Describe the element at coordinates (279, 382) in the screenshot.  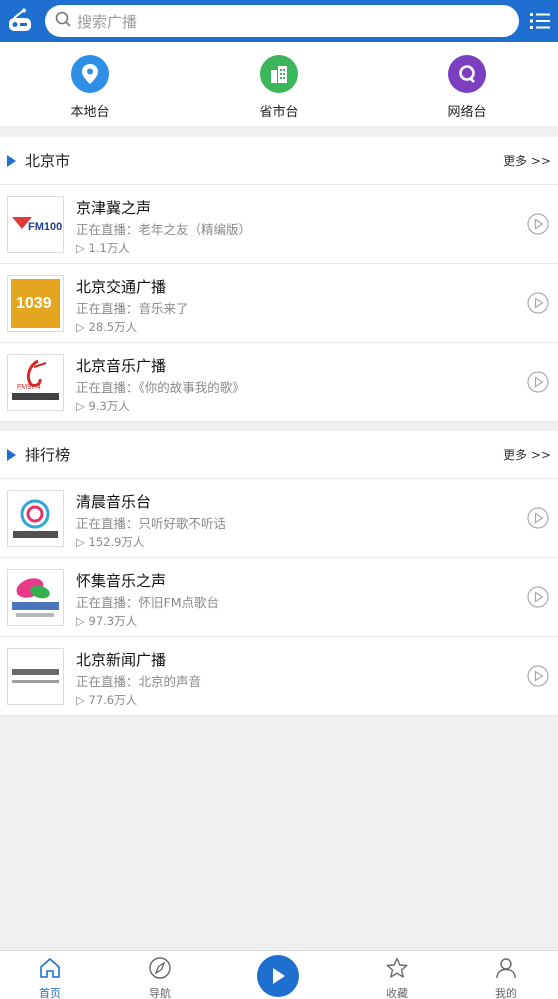
I see `station-row: FM97.4 北京音乐广播 正在直播：《你的故事我的歌》 ▷ 9.3万人` at that location.